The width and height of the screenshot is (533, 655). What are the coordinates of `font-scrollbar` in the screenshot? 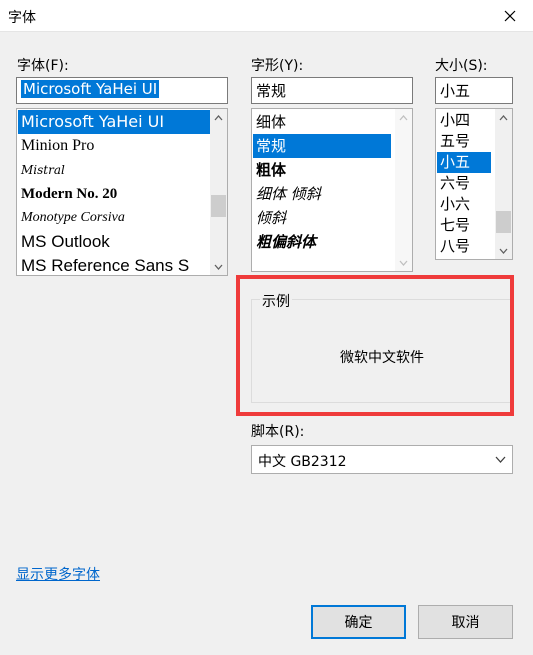 It's located at (218, 192).